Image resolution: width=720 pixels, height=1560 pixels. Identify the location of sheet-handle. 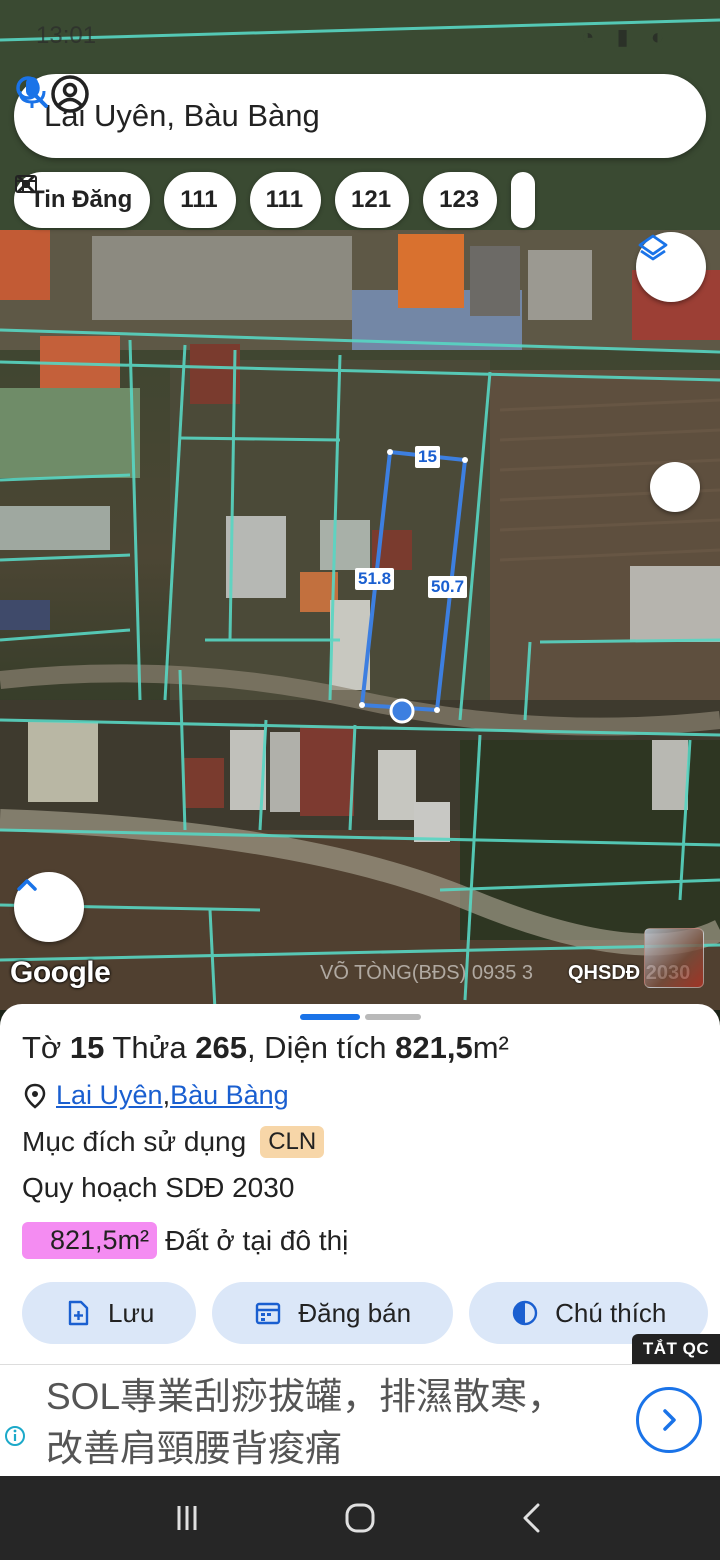
(393, 1017).